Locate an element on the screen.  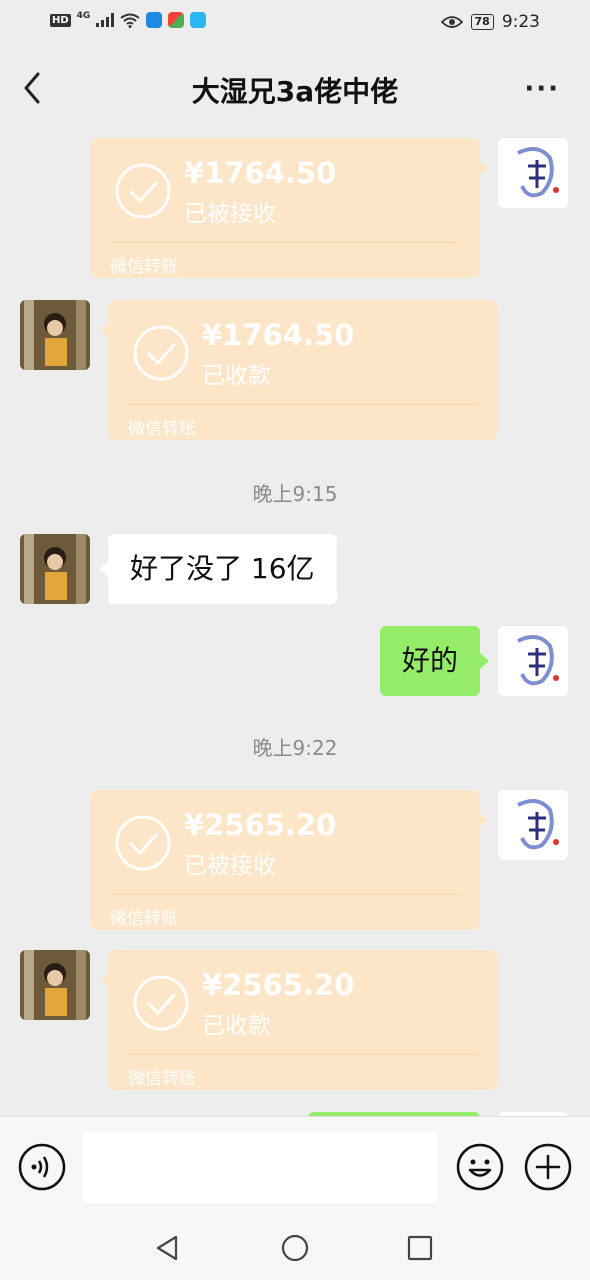
chat-header: 大湿兄3a佬中佬 ··· is located at coordinates (295, 88).